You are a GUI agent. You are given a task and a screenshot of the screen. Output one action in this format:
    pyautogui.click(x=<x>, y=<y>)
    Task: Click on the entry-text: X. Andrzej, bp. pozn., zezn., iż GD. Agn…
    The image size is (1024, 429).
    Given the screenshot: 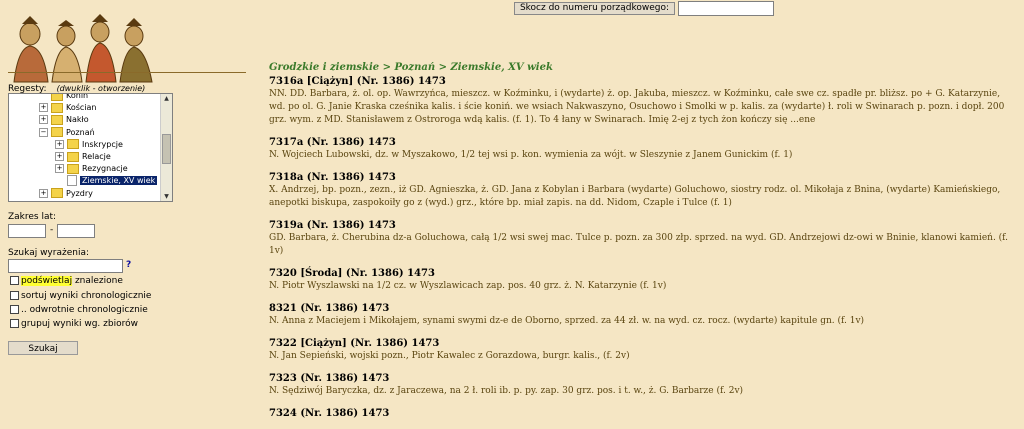 What is the action you would take?
    pyautogui.click(x=635, y=196)
    